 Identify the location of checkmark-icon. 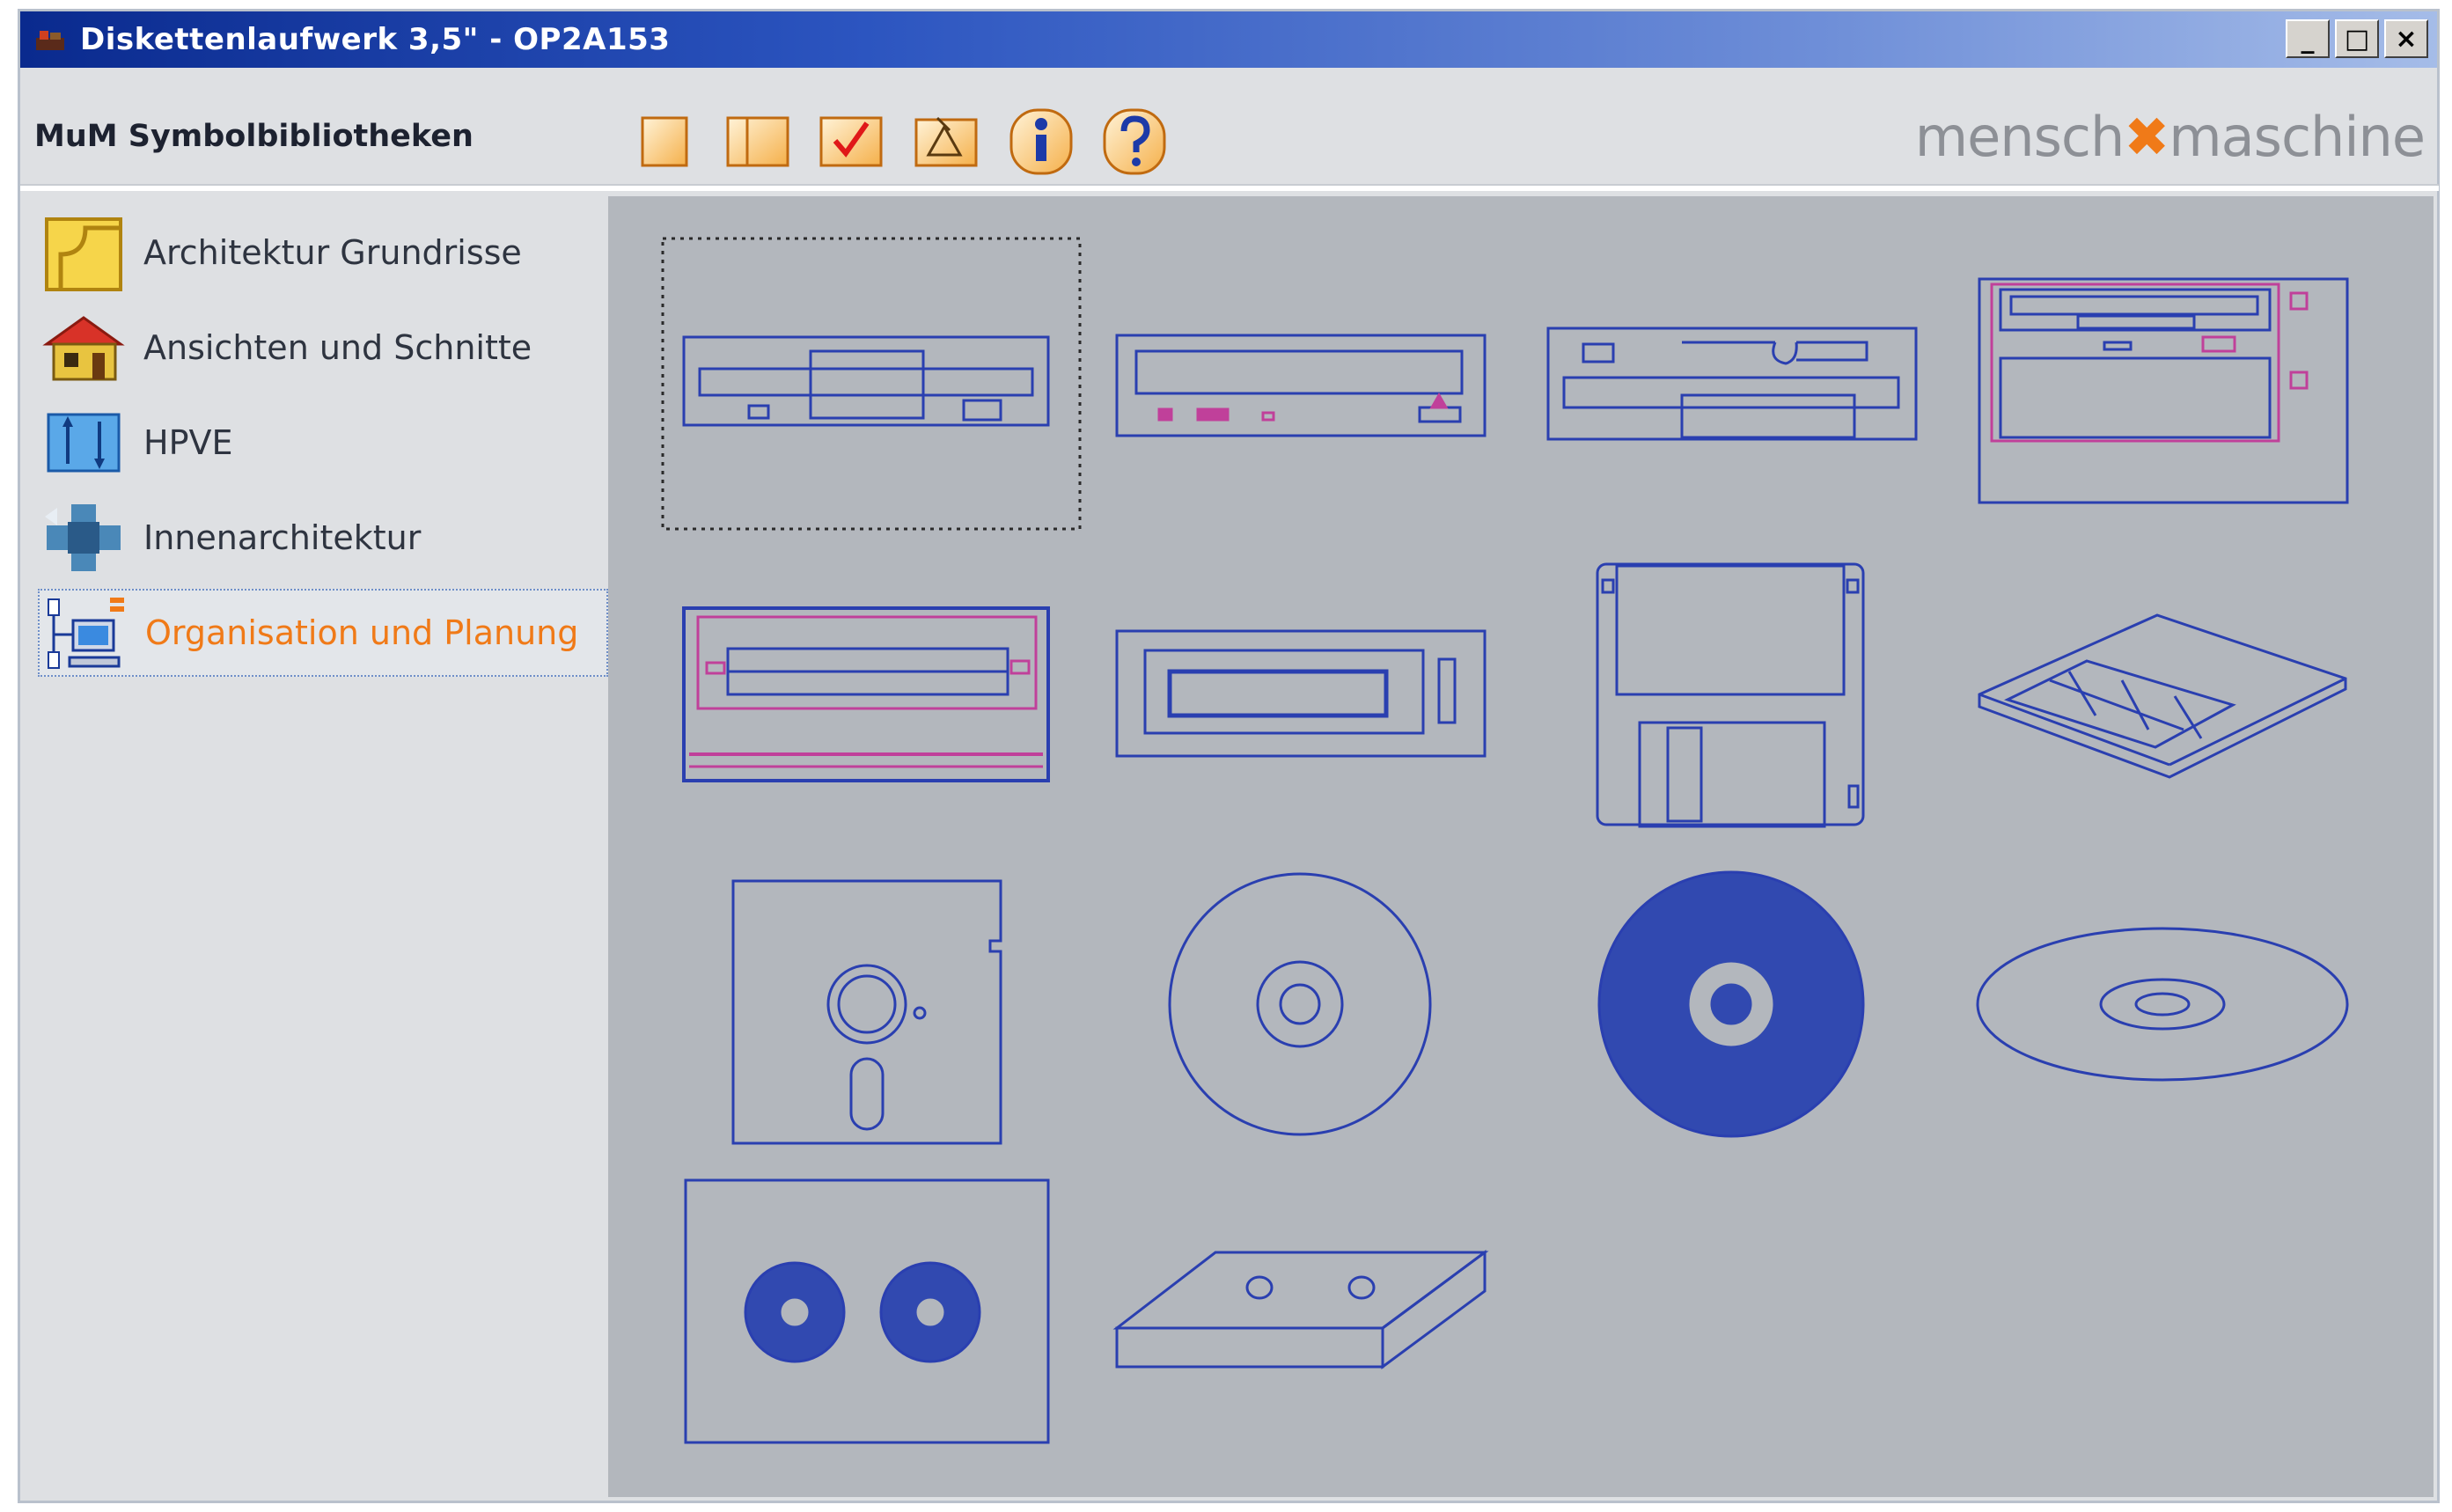
(851, 142).